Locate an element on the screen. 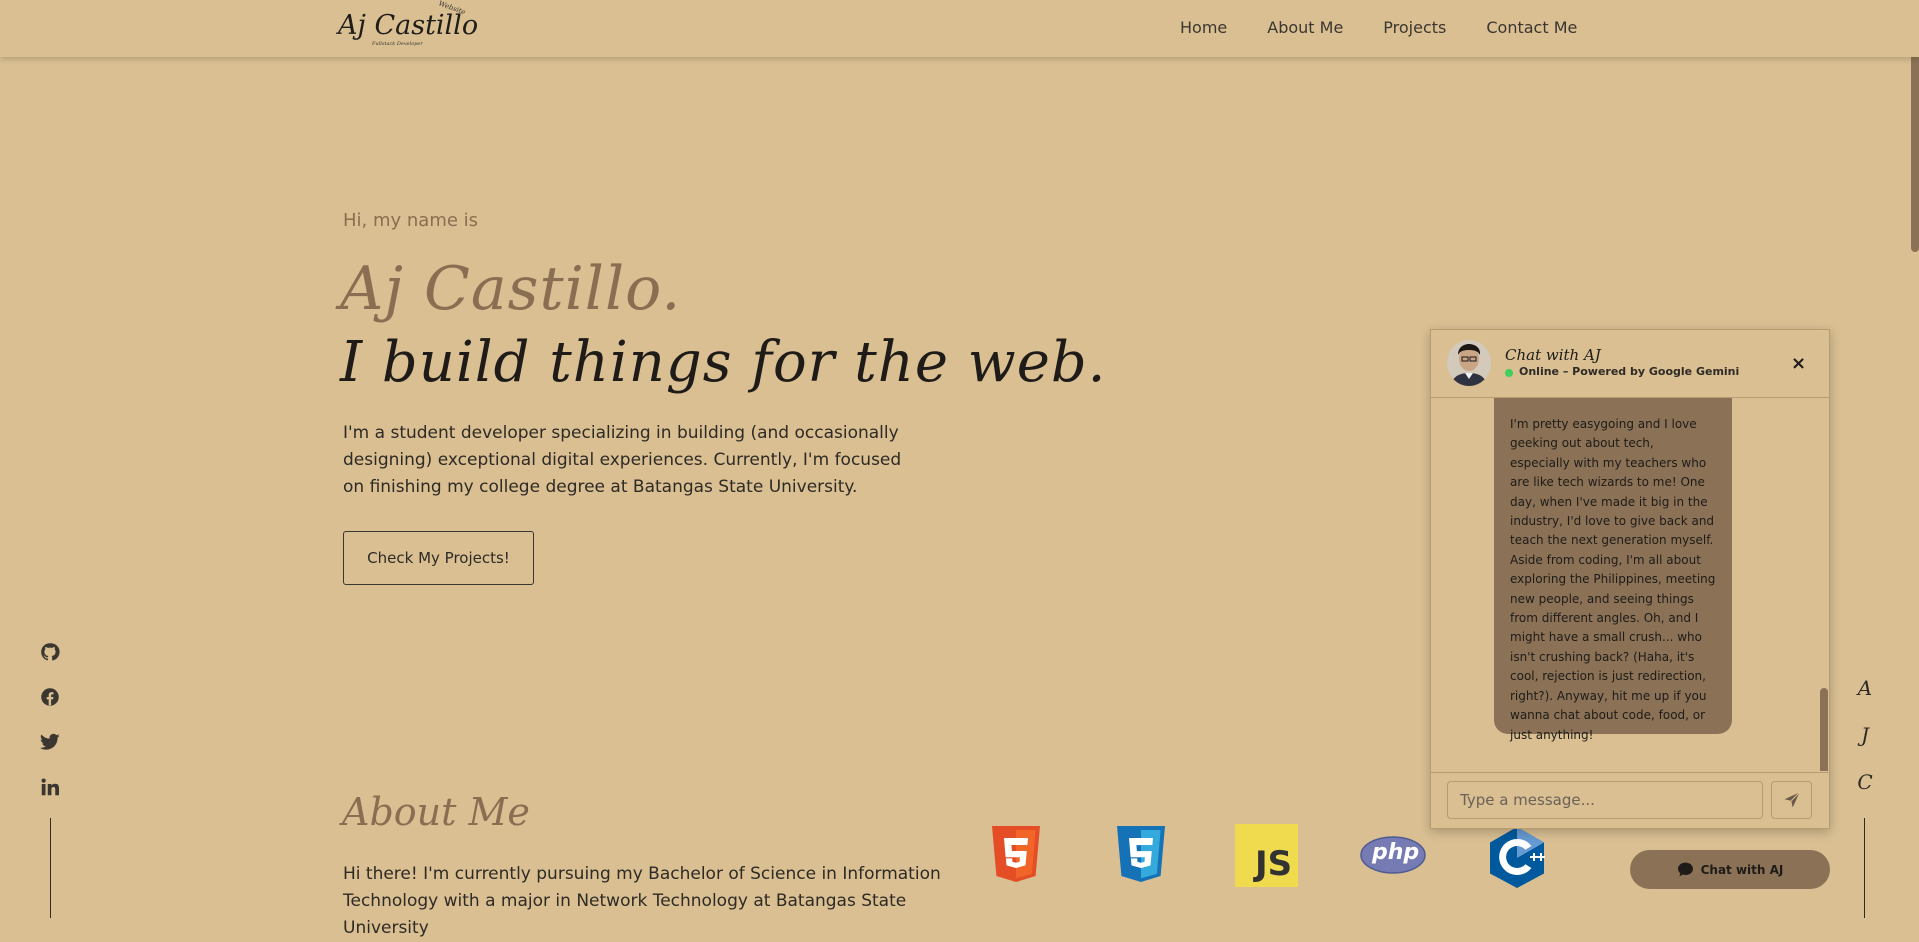  chat-toggle-button: Chat with AJ is located at coordinates (1730, 869).